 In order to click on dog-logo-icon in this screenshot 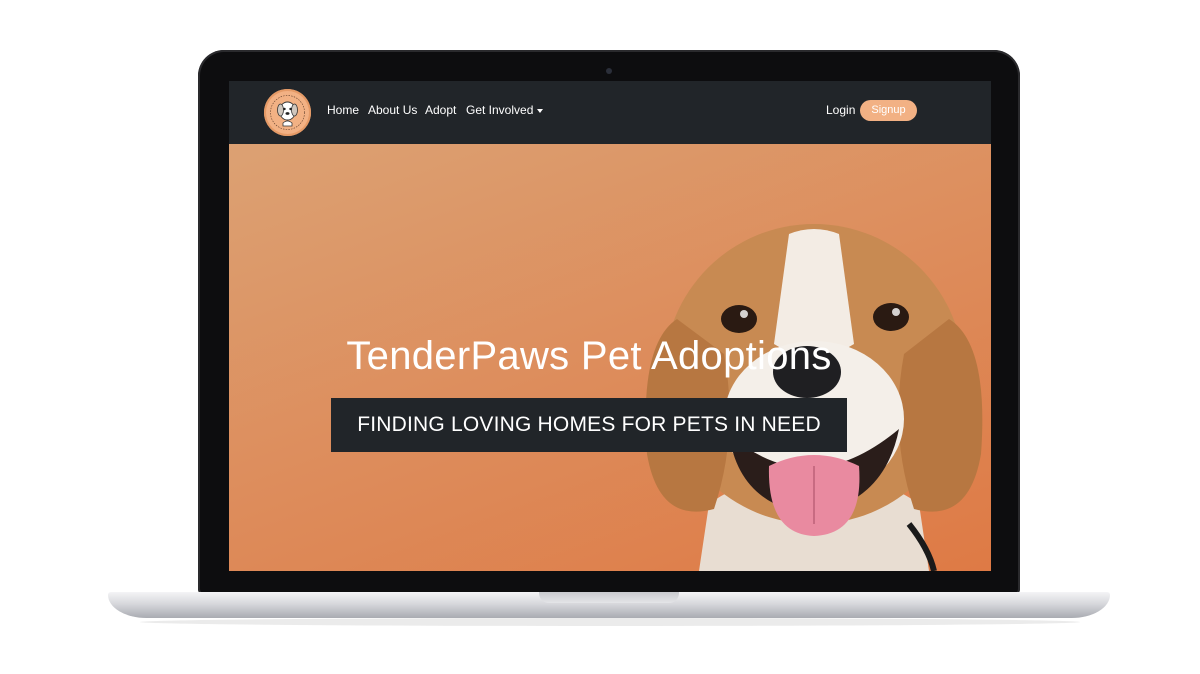, I will do `click(287, 112)`.